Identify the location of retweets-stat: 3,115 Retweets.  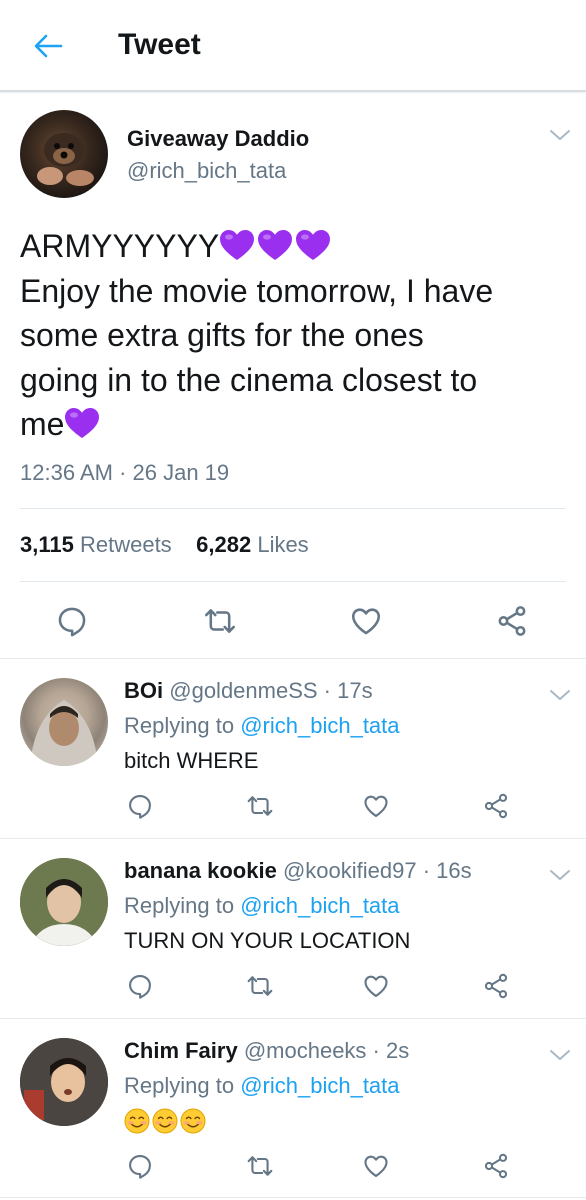
(96, 544).